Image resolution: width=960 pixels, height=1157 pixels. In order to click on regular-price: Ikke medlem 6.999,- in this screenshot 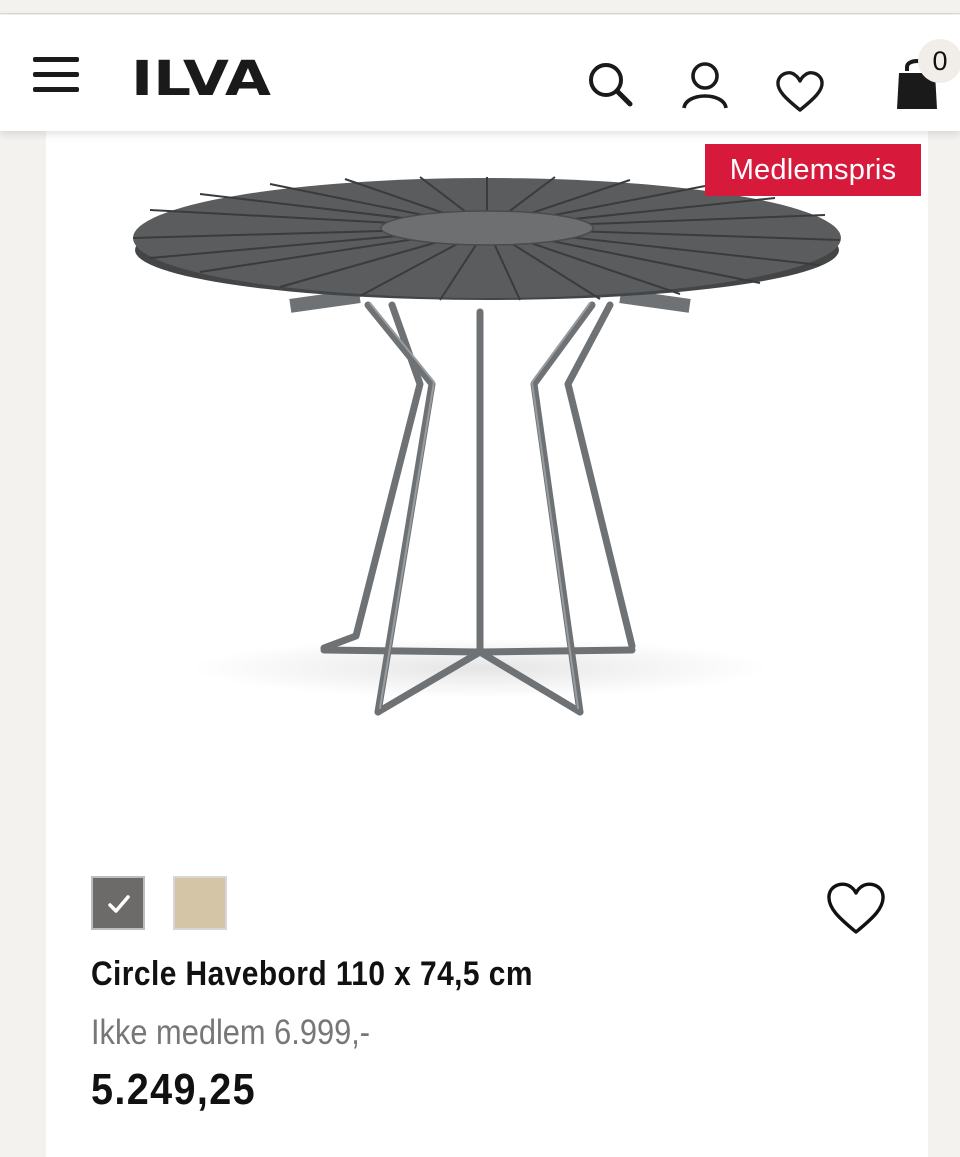, I will do `click(231, 1032)`.